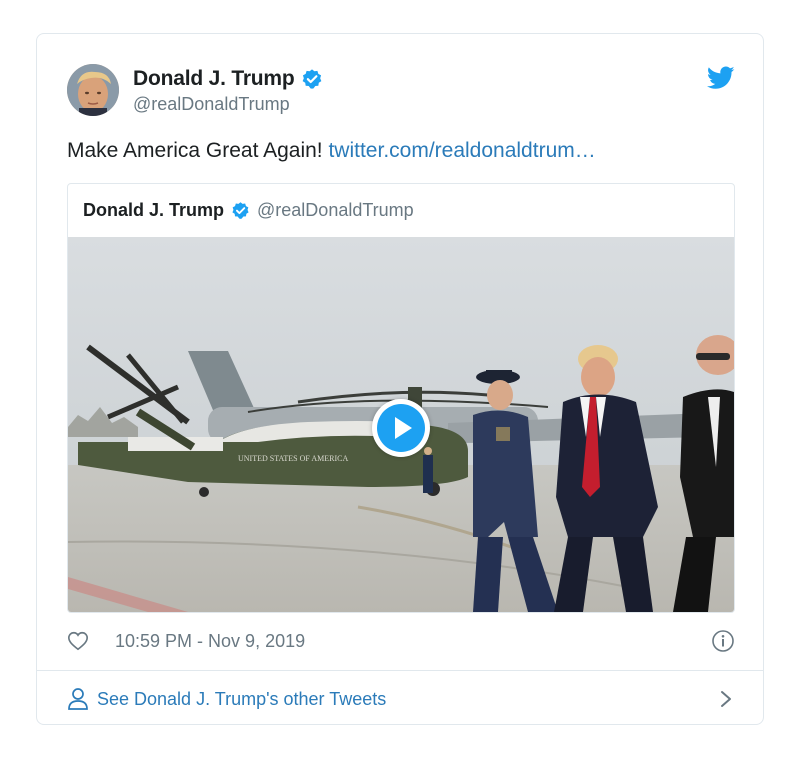  Describe the element at coordinates (78, 641) in the screenshot. I see `heart-icon` at that location.